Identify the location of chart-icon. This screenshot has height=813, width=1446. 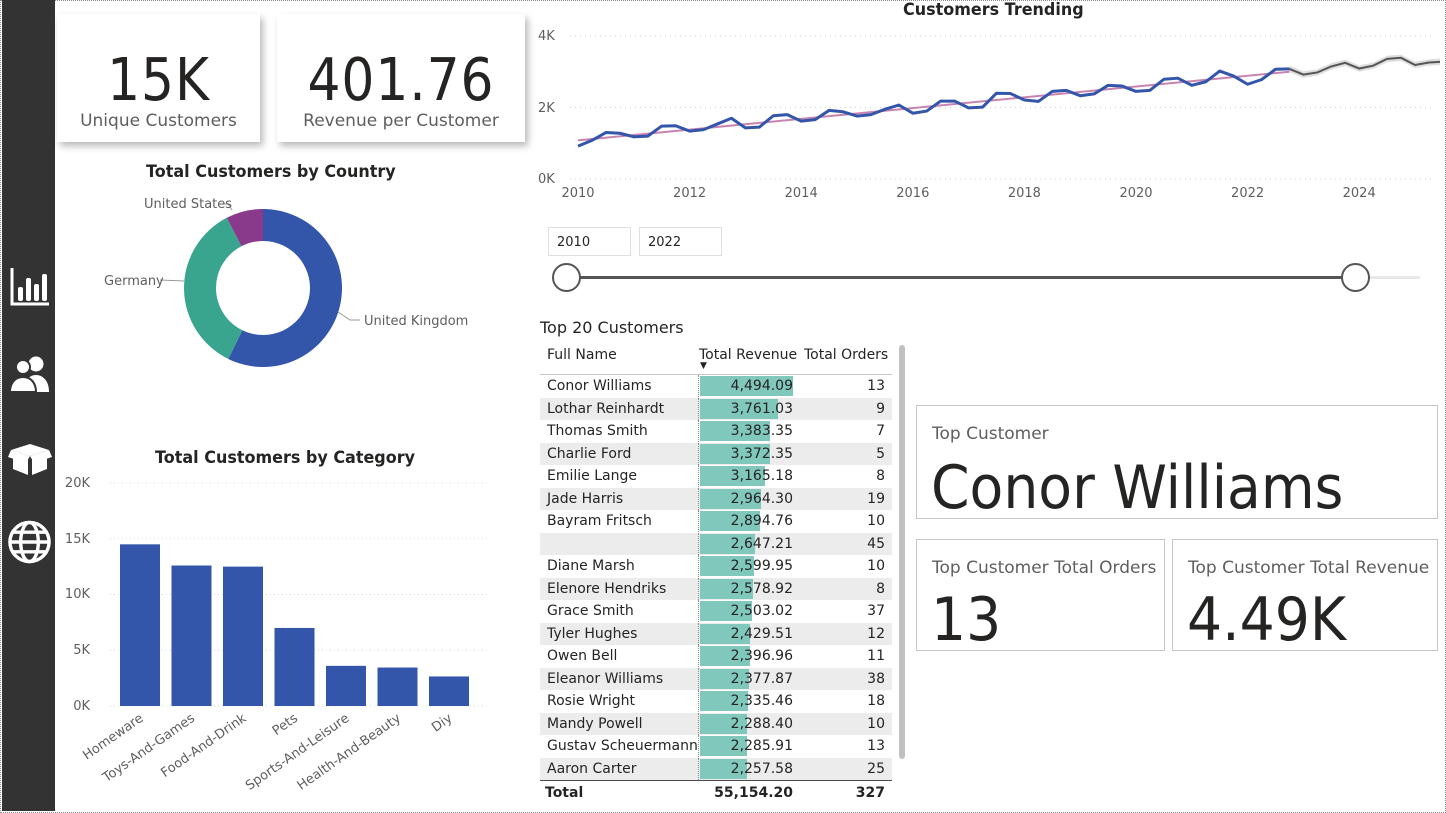
(29, 286).